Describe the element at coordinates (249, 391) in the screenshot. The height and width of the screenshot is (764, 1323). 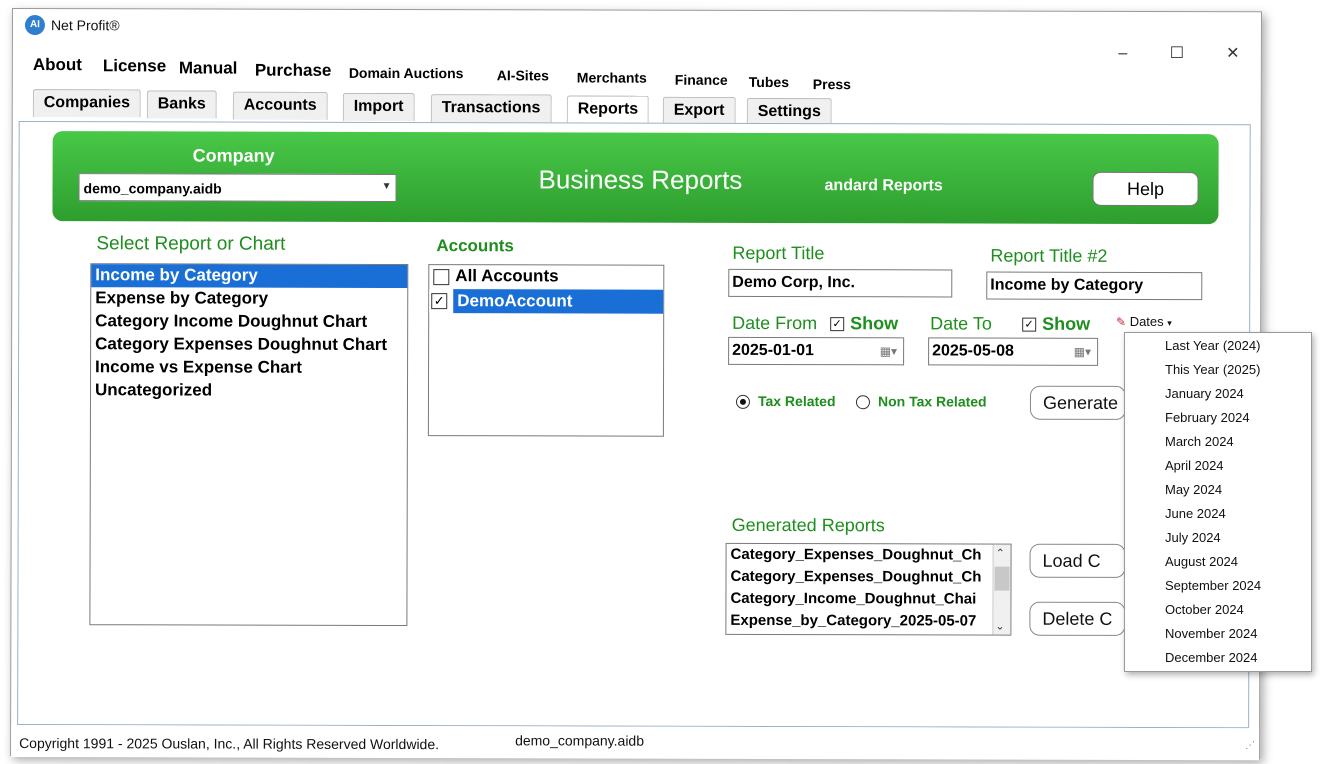
I see `list-item: Uncategorized` at that location.